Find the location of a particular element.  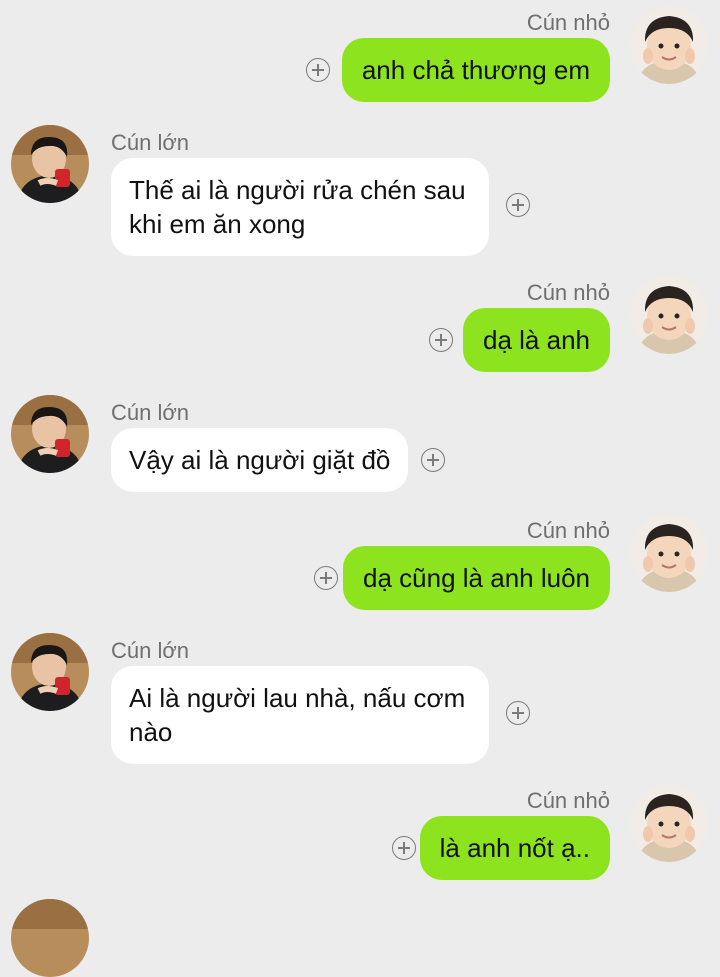

message-bubble-outgoing: anh chả thương em is located at coordinates (475, 70).